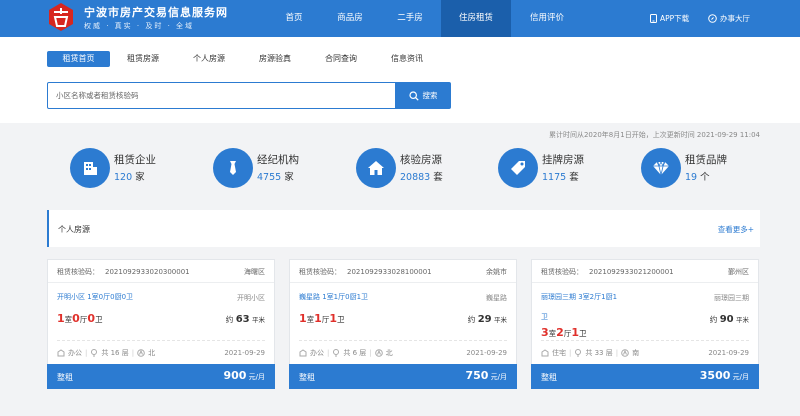 This screenshot has width=800, height=416. Describe the element at coordinates (736, 229) in the screenshot. I see `view-more-link: 查看更多+` at that location.